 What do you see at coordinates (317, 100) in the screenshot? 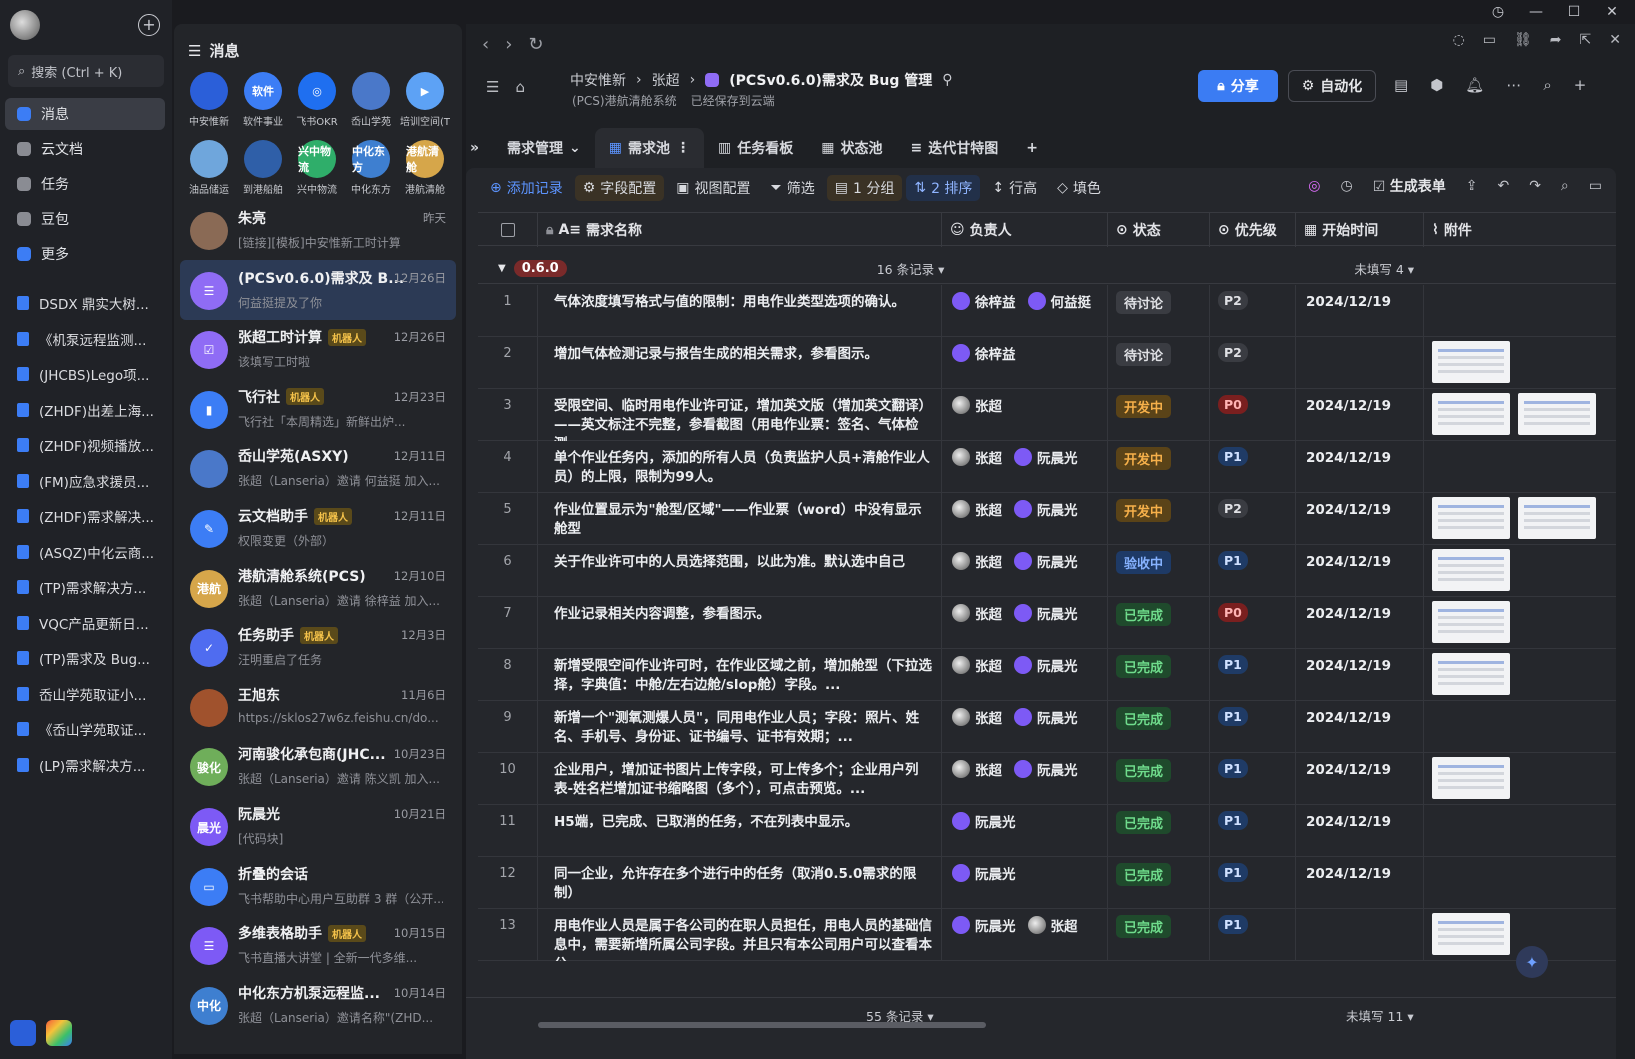
I see `app-shortcut: ◎ 飞书OKR` at bounding box center [317, 100].